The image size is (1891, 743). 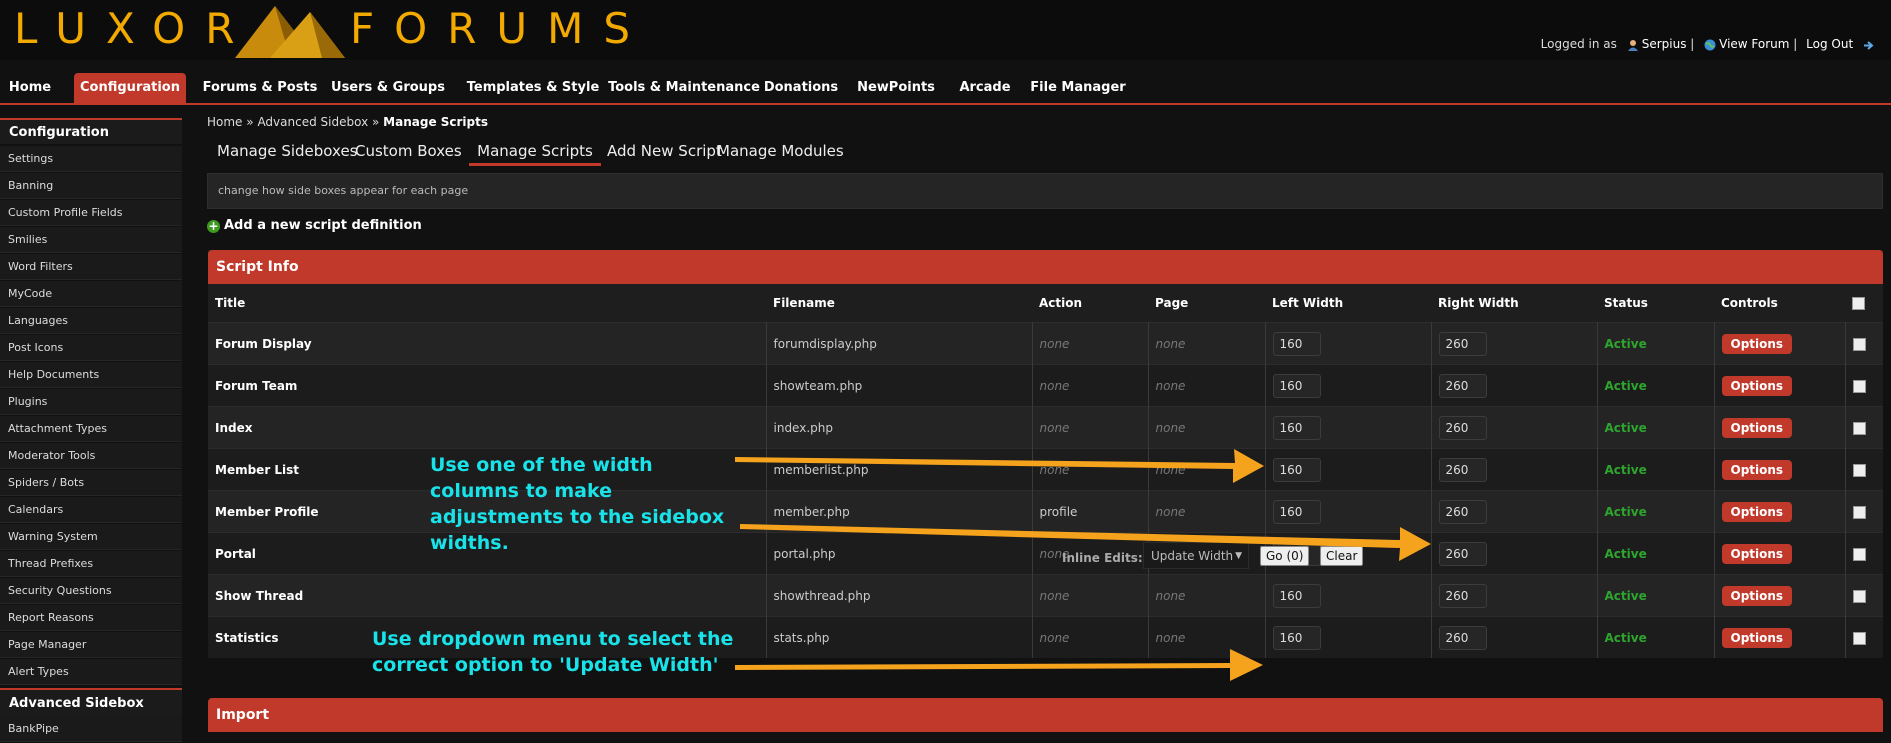 What do you see at coordinates (999, 466) in the screenshot?
I see `arrow-to-left-width` at bounding box center [999, 466].